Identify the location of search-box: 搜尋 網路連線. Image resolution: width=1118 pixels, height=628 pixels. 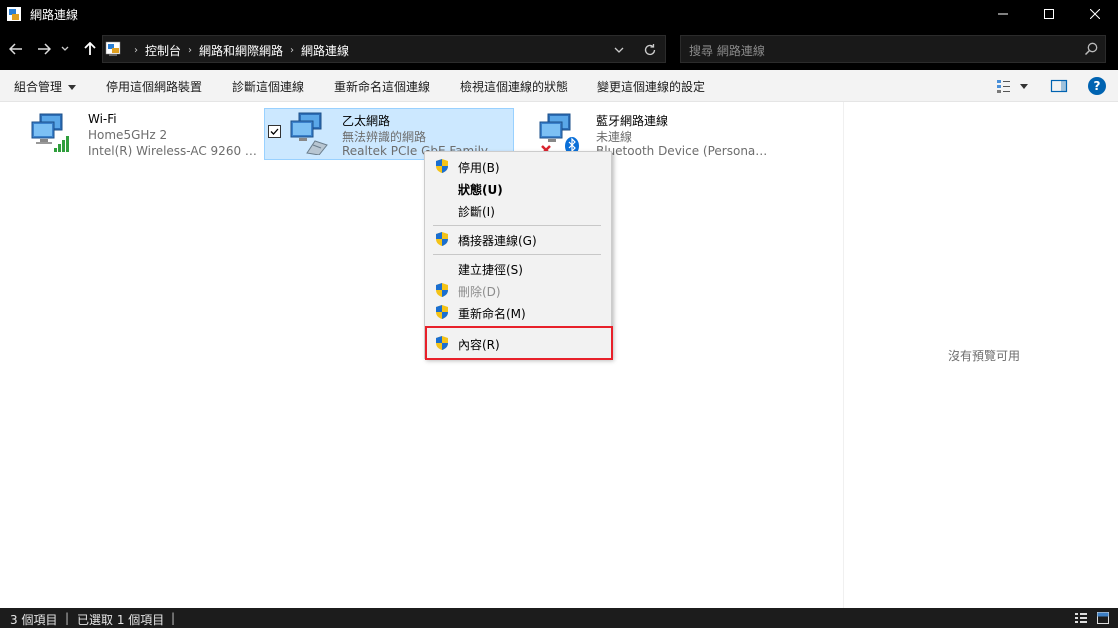
(893, 49).